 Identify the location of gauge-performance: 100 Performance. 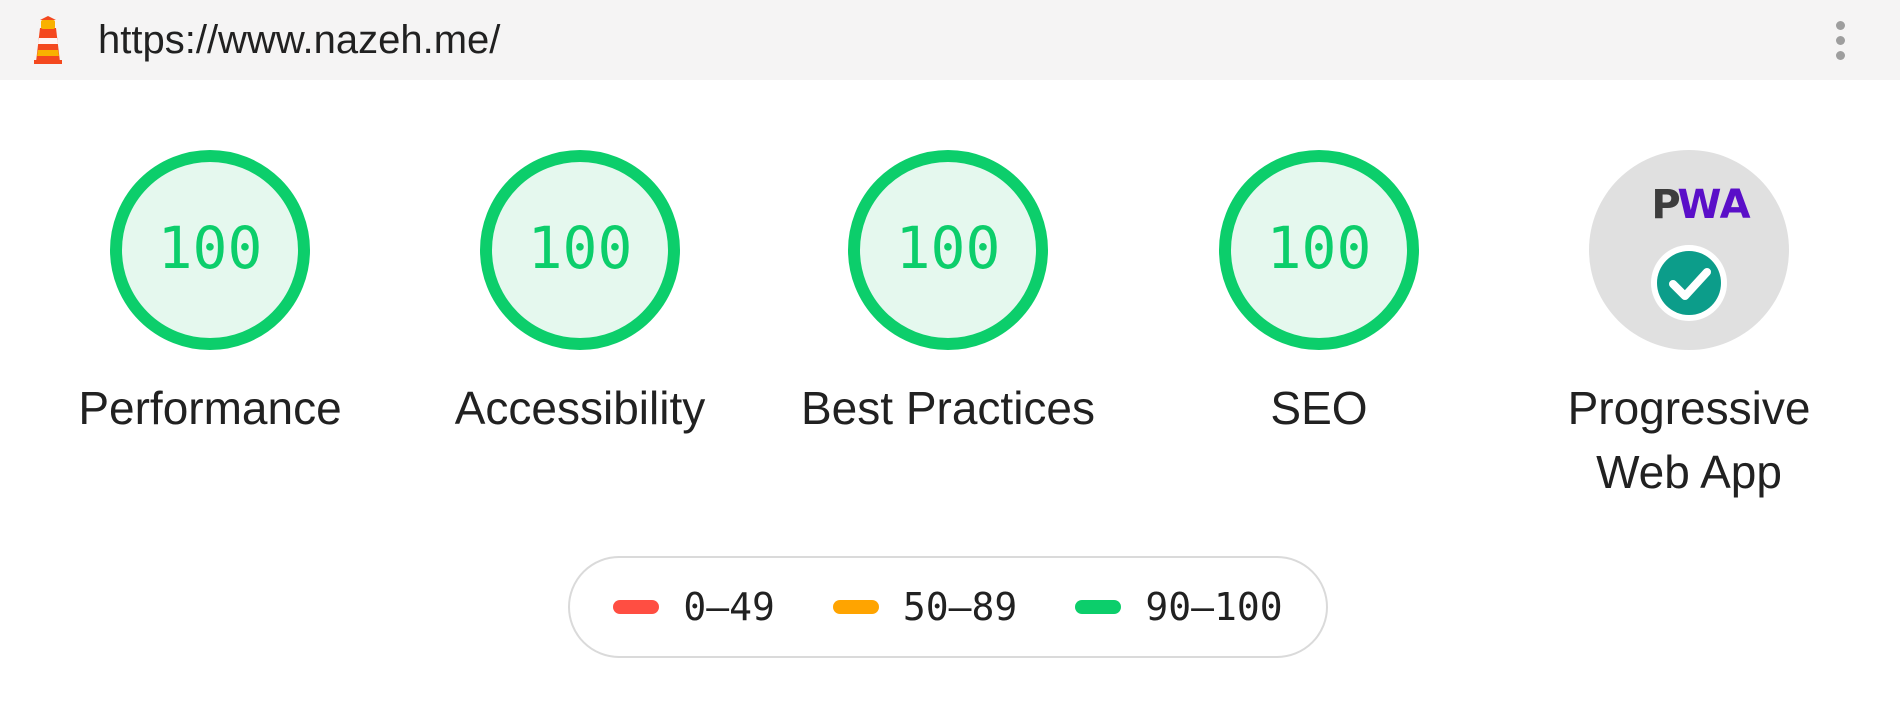
(210, 295).